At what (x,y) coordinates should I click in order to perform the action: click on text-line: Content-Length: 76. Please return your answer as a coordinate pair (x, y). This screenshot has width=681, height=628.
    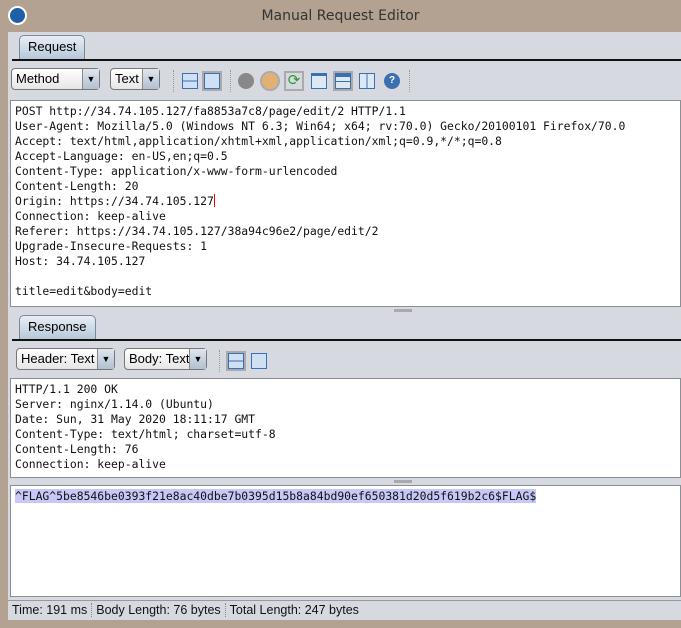
    Looking at the image, I should click on (77, 449).